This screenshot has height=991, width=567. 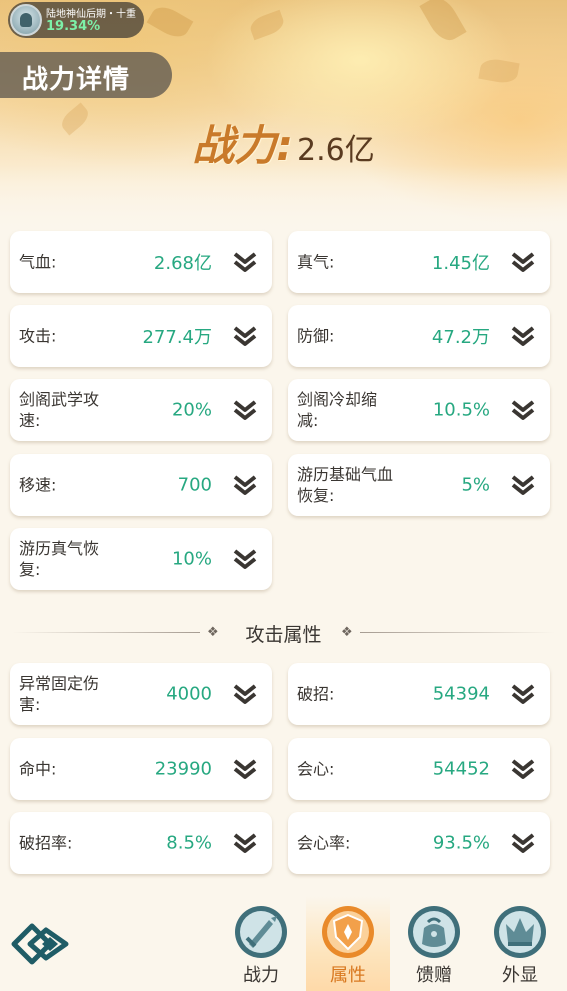 I want to click on realm-badge: 陆地神仙后期・十重 19.34%, so click(x=76, y=20).